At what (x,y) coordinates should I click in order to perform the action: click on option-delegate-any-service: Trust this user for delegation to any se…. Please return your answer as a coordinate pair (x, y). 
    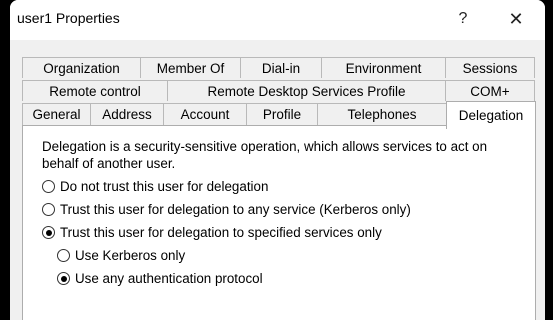
    Looking at the image, I should click on (226, 209).